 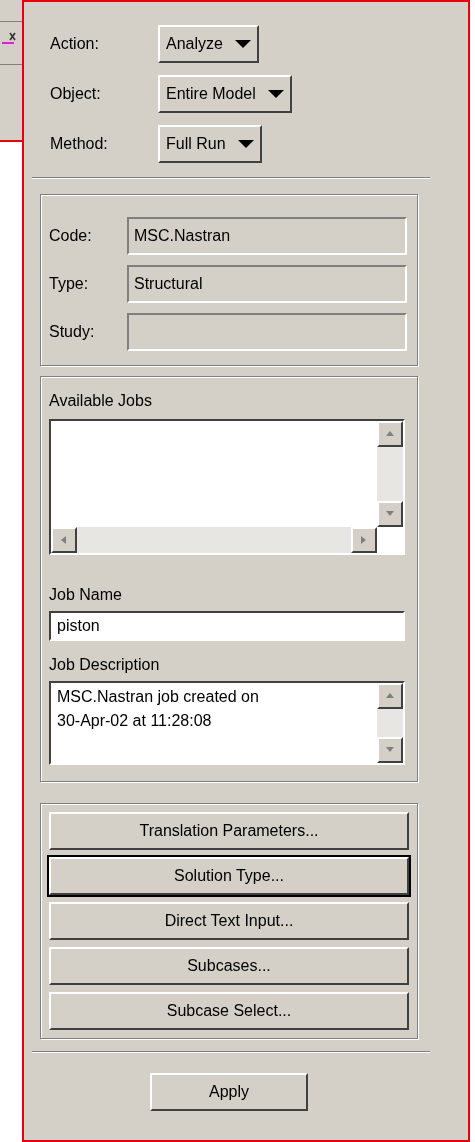 What do you see at coordinates (75, 44) in the screenshot?
I see `field-label: Action:` at bounding box center [75, 44].